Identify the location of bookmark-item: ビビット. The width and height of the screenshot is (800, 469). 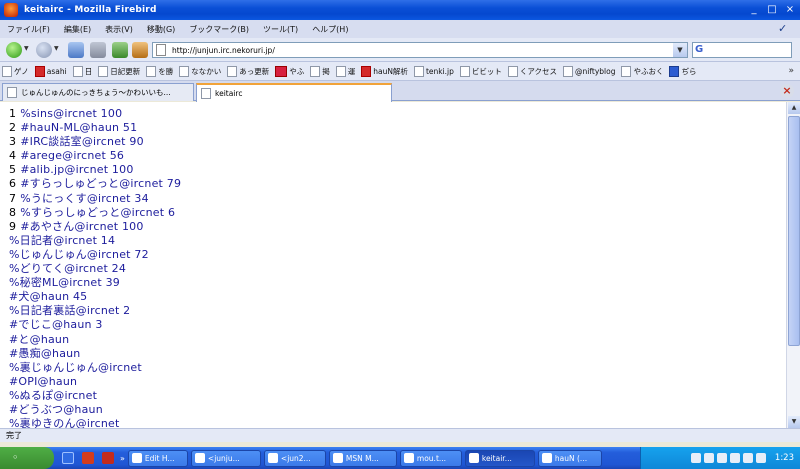
(480, 71).